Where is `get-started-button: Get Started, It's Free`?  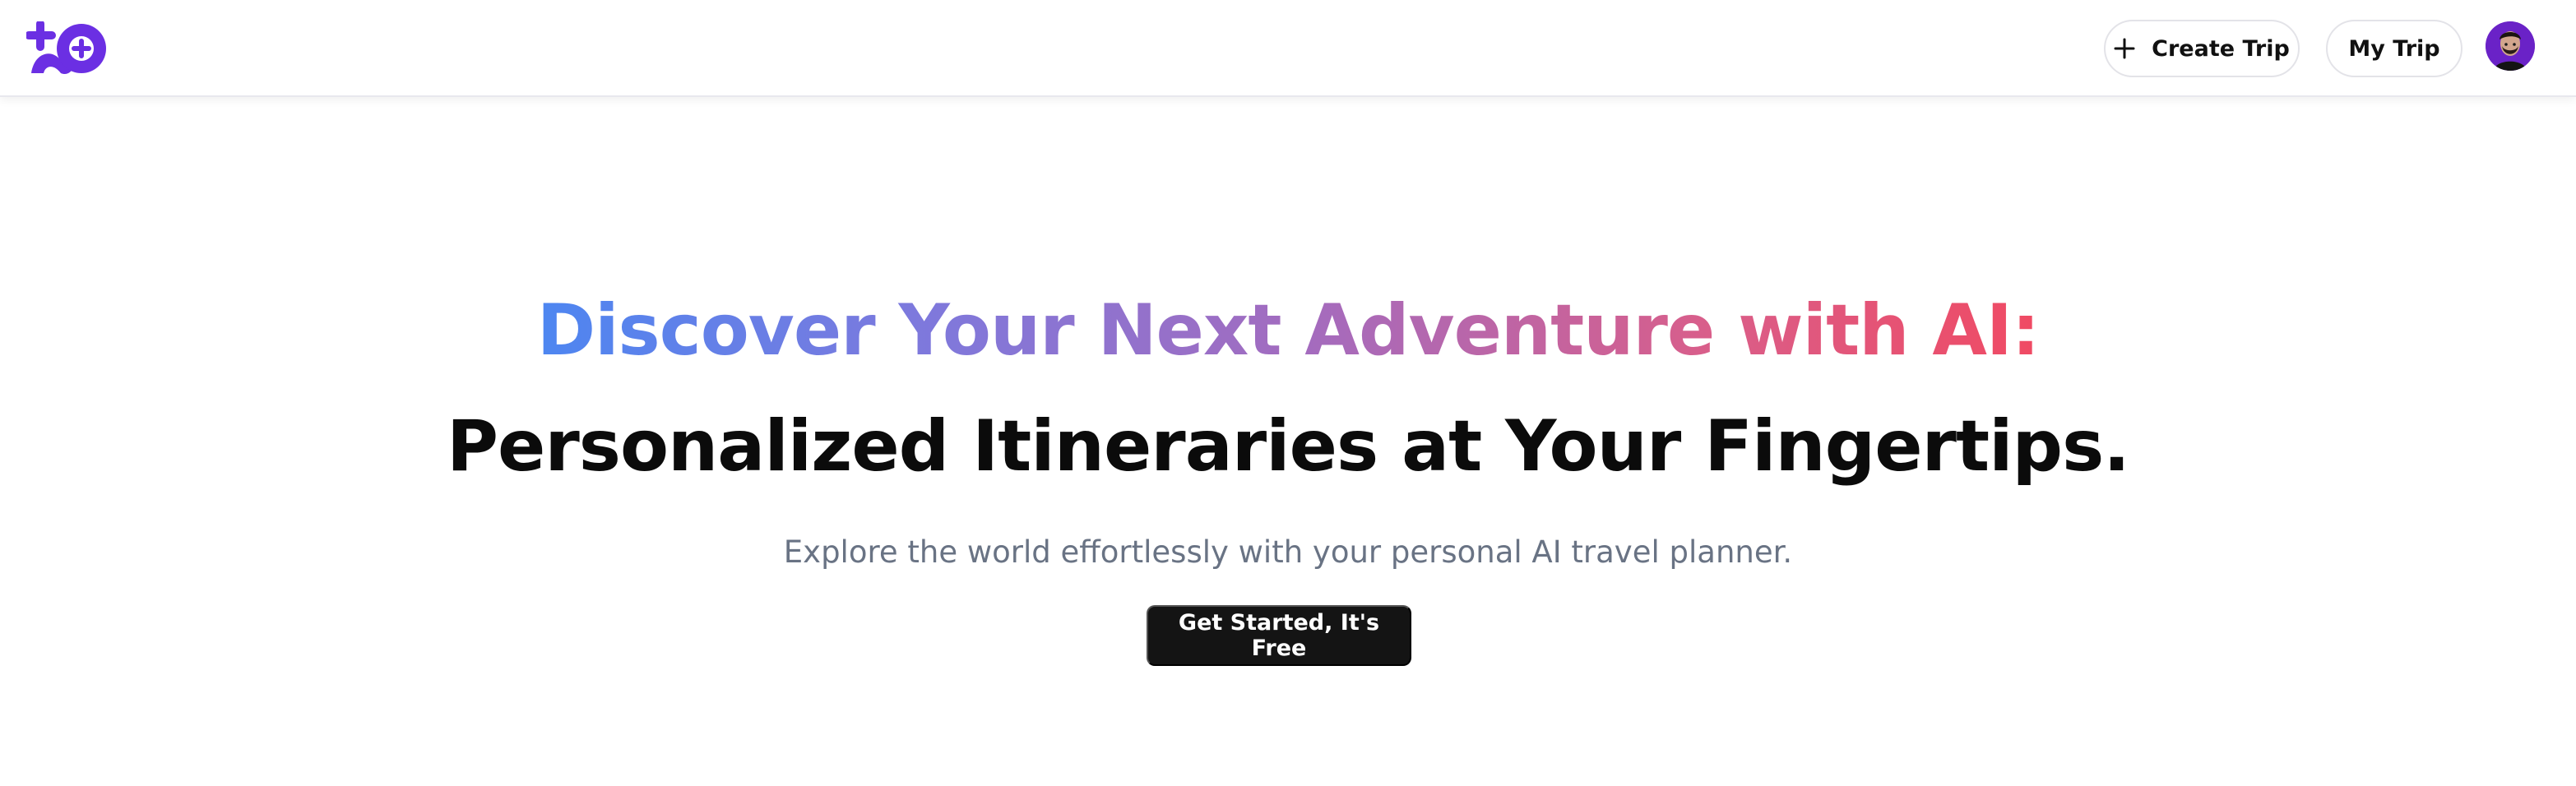
get-started-button: Get Started, It's Free is located at coordinates (1279, 636).